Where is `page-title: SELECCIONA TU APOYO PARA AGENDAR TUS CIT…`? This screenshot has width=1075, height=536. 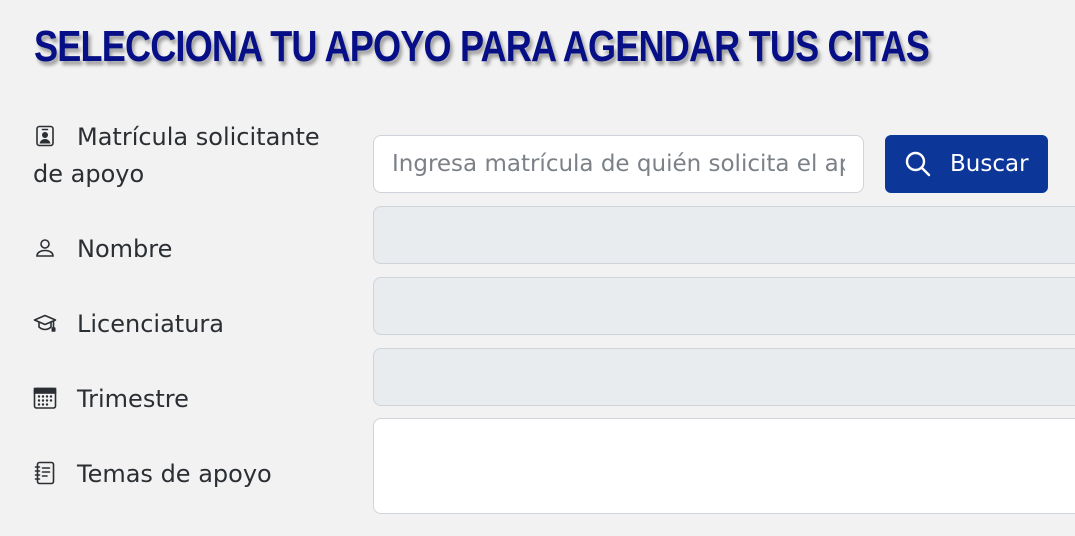 page-title: SELECCIONA TU APOYO PARA AGENDAR TUS CIT… is located at coordinates (482, 46).